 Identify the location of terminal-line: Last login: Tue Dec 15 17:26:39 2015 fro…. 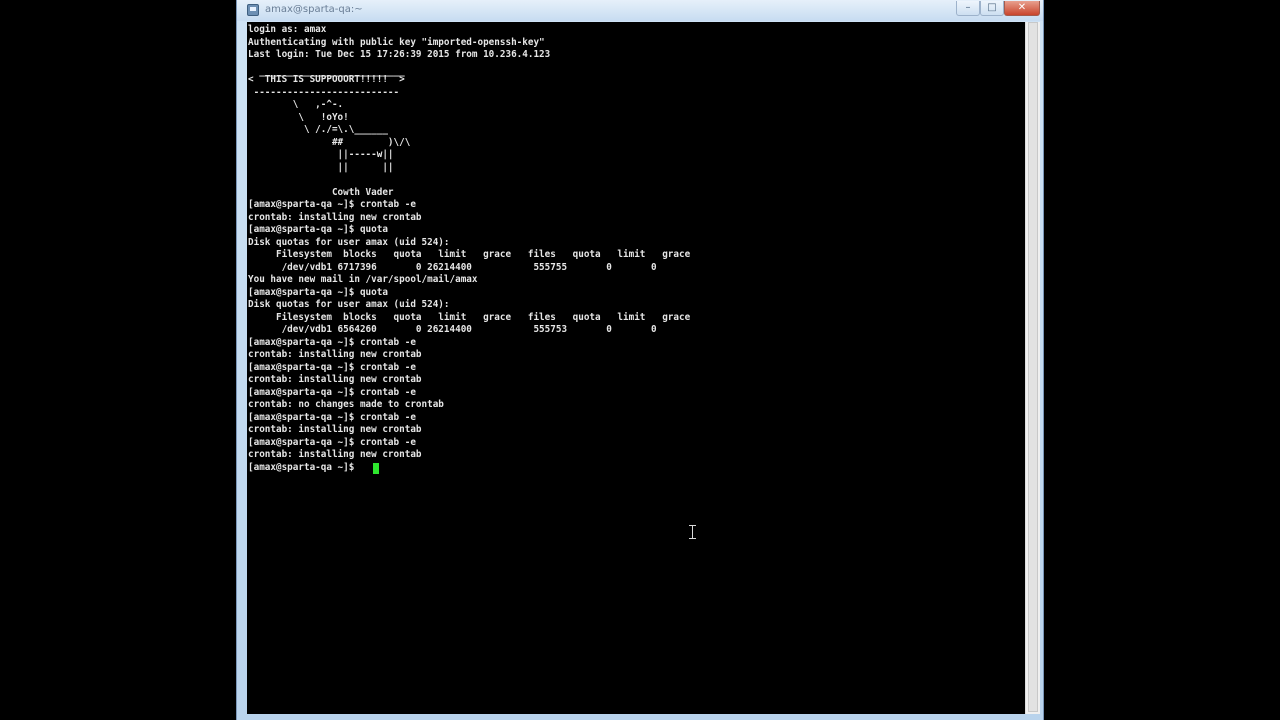
(399, 54).